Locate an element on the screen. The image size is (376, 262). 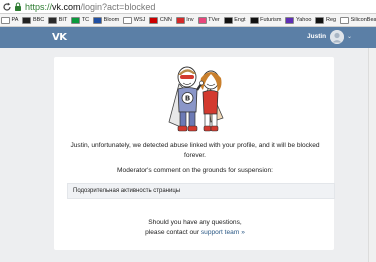
svg-text: B is located at coordinates (187, 99).